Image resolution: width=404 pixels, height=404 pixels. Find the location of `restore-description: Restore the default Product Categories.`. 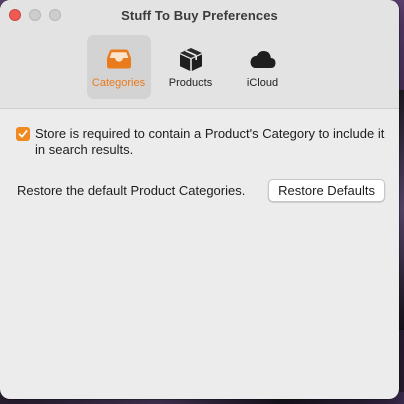

restore-description: Restore the default Product Categories. is located at coordinates (131, 190).